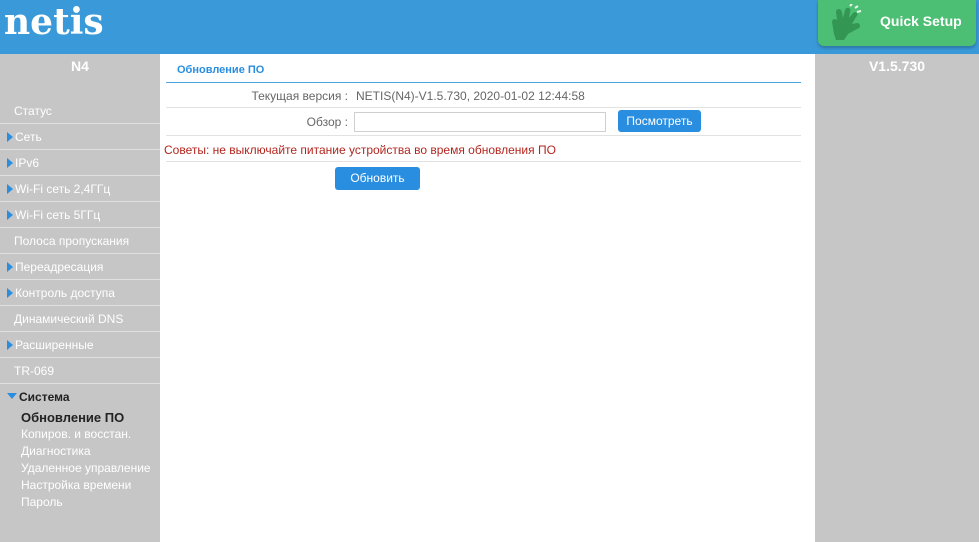  I want to click on browse-label: Обзор :, so click(327, 122).